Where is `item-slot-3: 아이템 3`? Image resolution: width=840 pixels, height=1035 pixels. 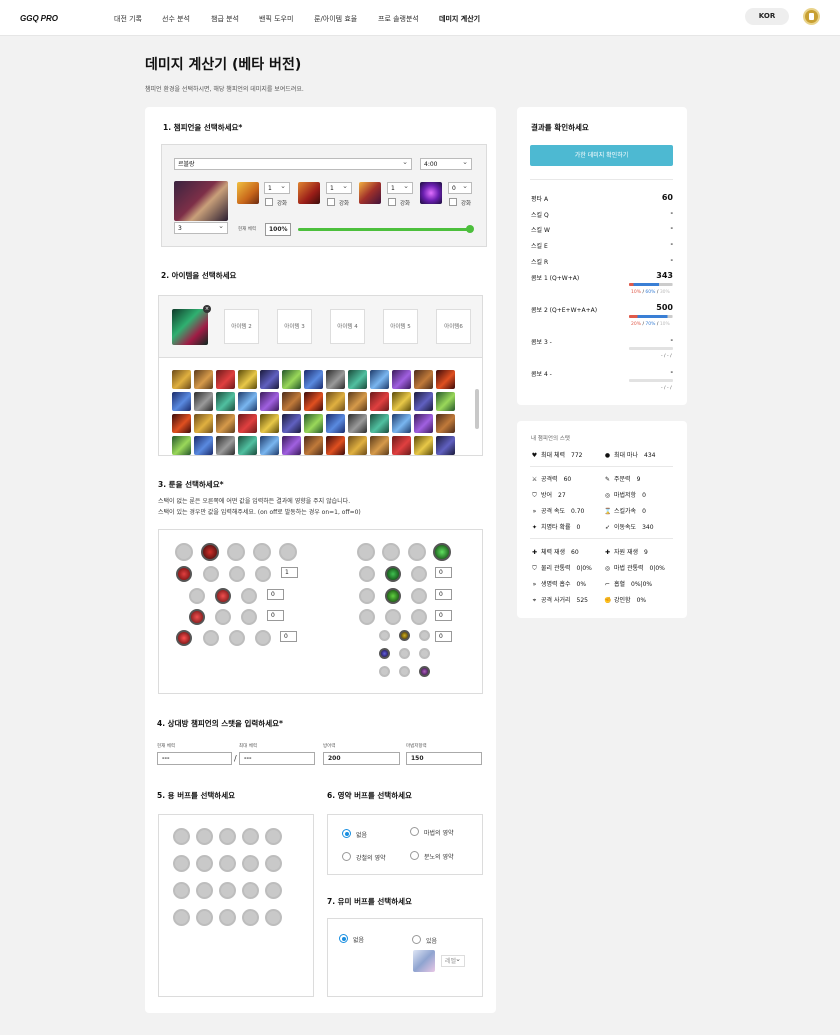 item-slot-3: 아이템 3 is located at coordinates (294, 326).